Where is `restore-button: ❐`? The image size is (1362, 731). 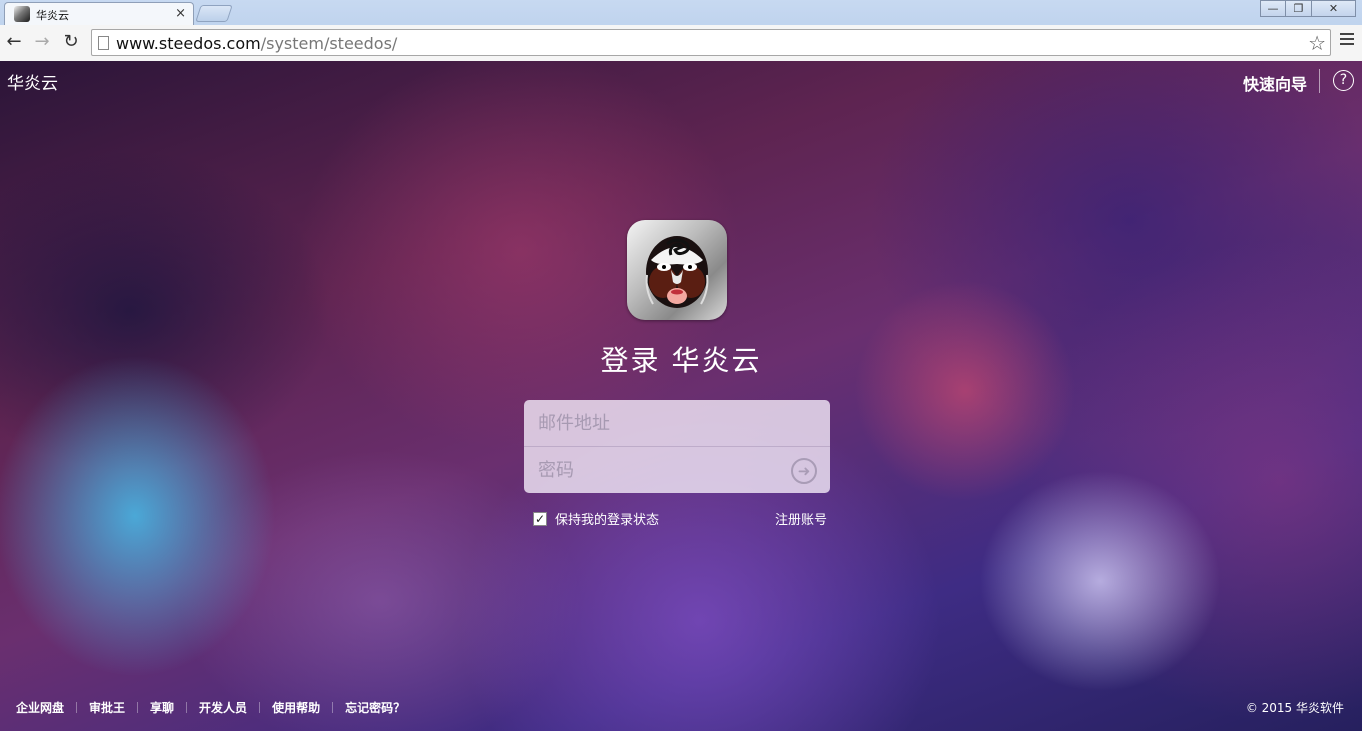
restore-button: ❐ is located at coordinates (1299, 8).